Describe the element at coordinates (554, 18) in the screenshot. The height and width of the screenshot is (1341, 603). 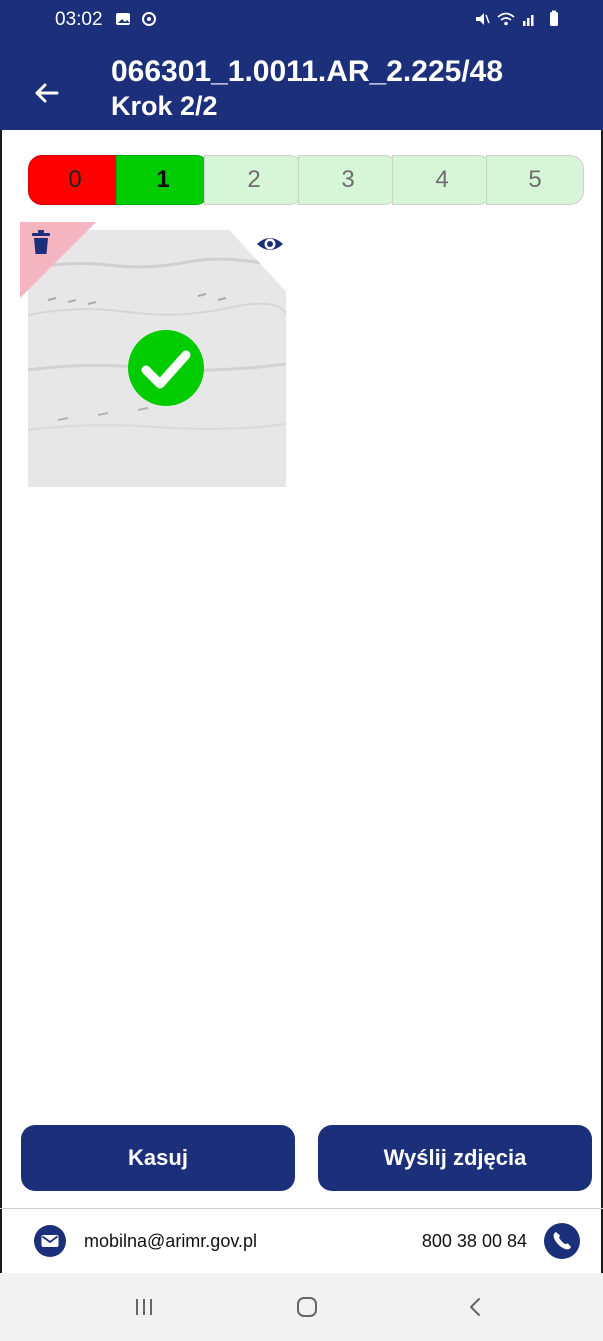
I see `battery-icon` at that location.